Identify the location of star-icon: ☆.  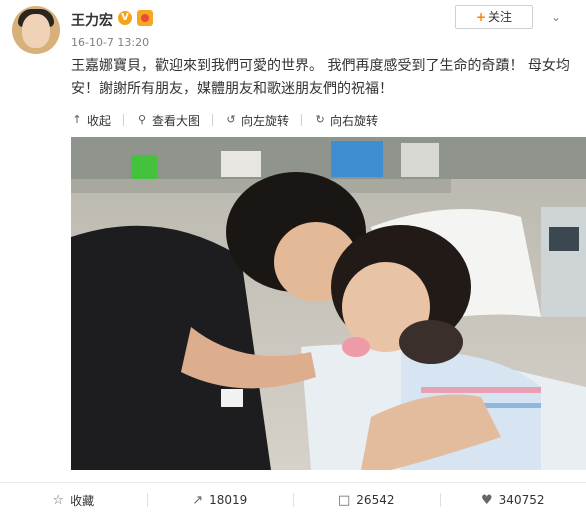
(58, 500).